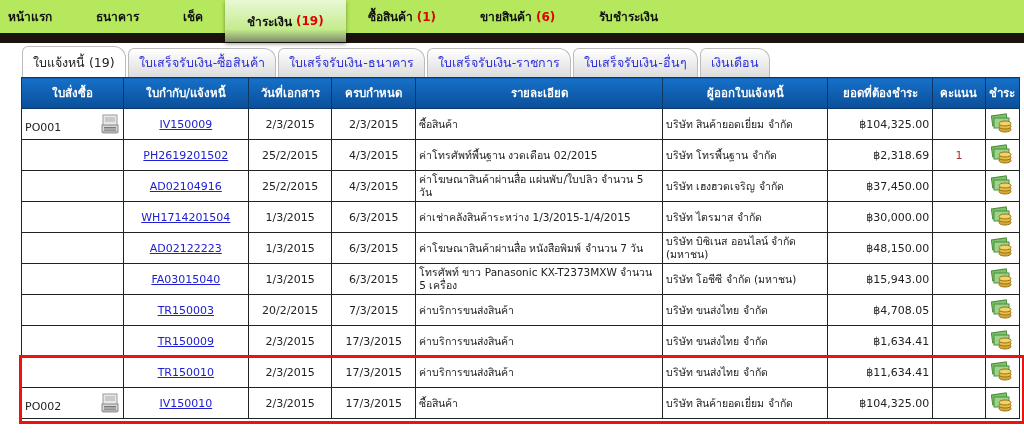  Describe the element at coordinates (351, 62) in the screenshot. I see `tab: ใบเสร็จรับเงิน-ธนาคาร` at that location.